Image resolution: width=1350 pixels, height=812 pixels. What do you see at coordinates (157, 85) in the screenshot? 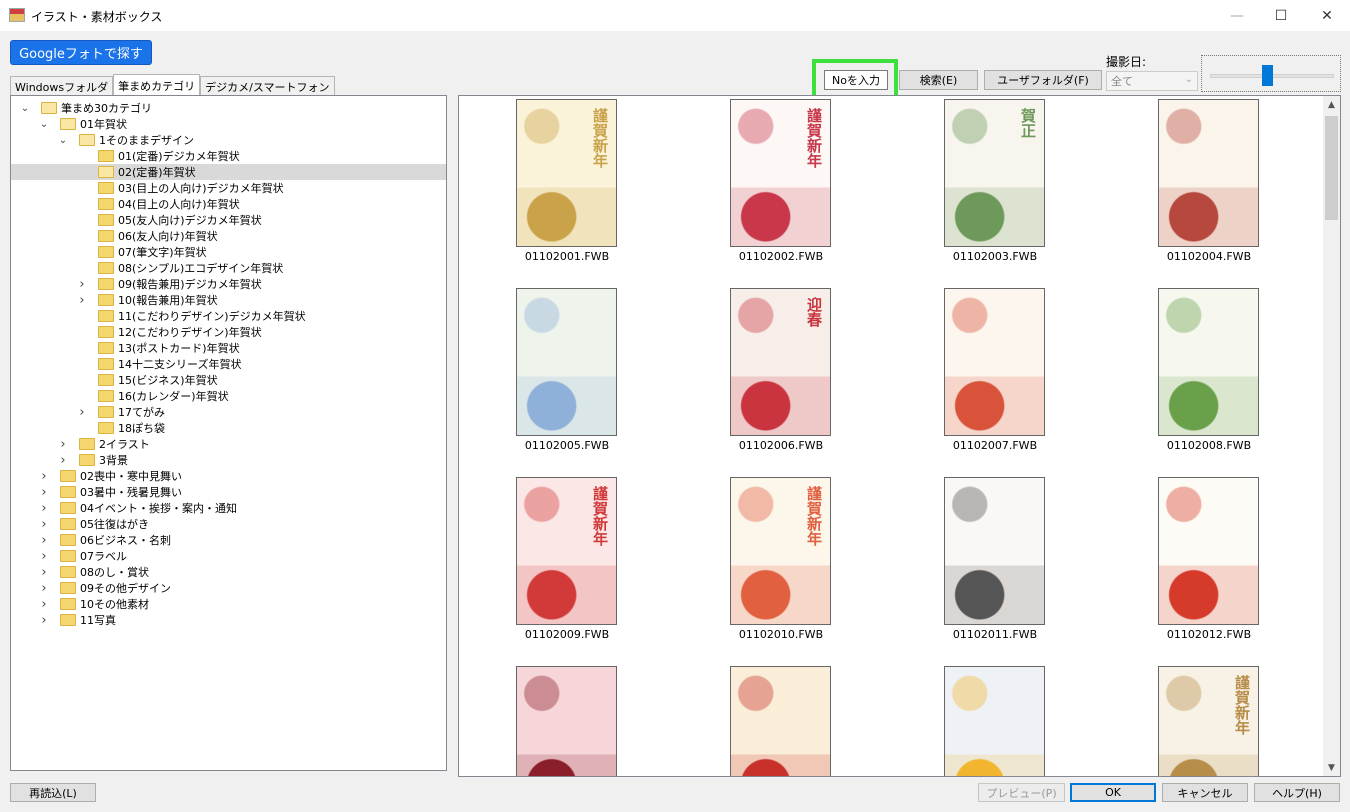
I see `tab-fudemame-category: 筆まめカテゴリ` at bounding box center [157, 85].